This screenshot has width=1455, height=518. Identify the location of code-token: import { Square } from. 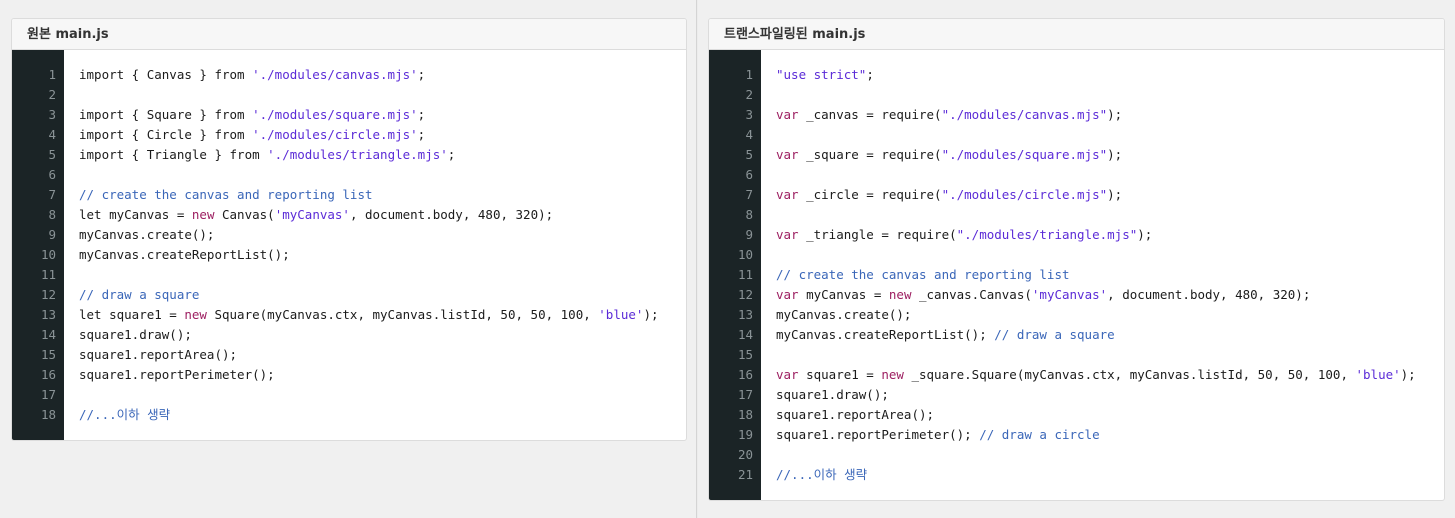
(166, 114).